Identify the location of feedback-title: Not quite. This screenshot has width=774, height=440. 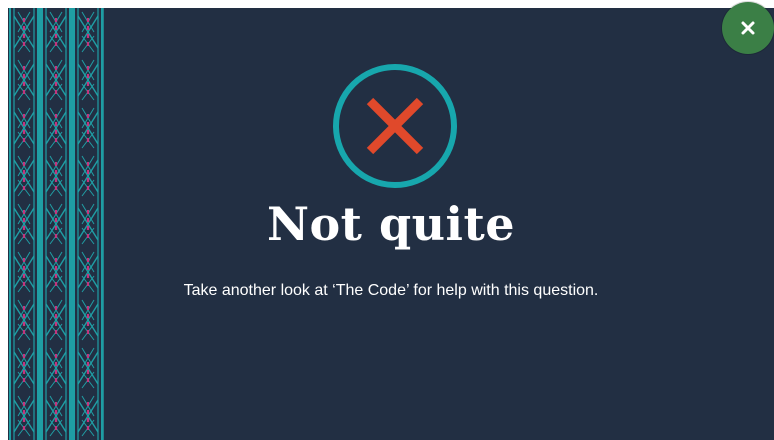
(391, 224).